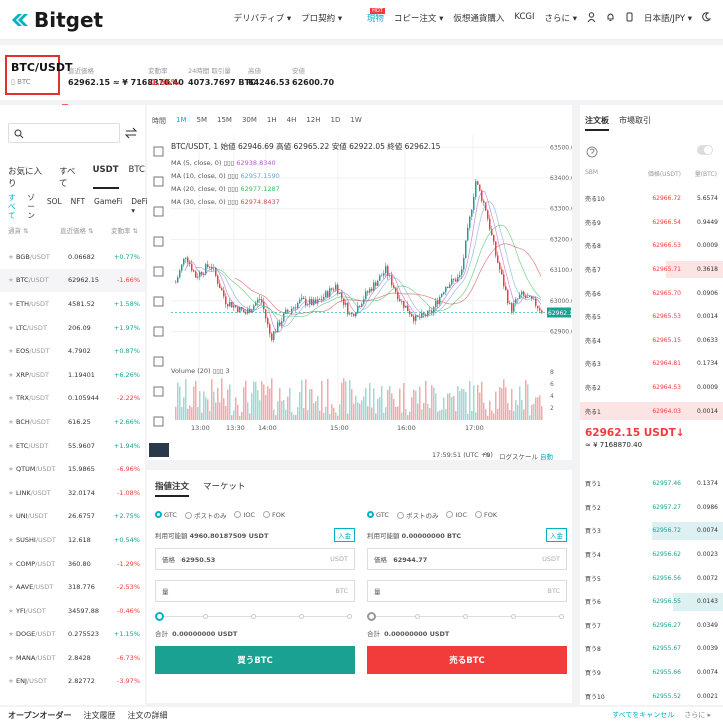 This screenshot has height=723, width=723. What do you see at coordinates (343, 16) in the screenshot?
I see `nav-pro-contract: プロ契約 ▾HOT` at bounding box center [343, 16].